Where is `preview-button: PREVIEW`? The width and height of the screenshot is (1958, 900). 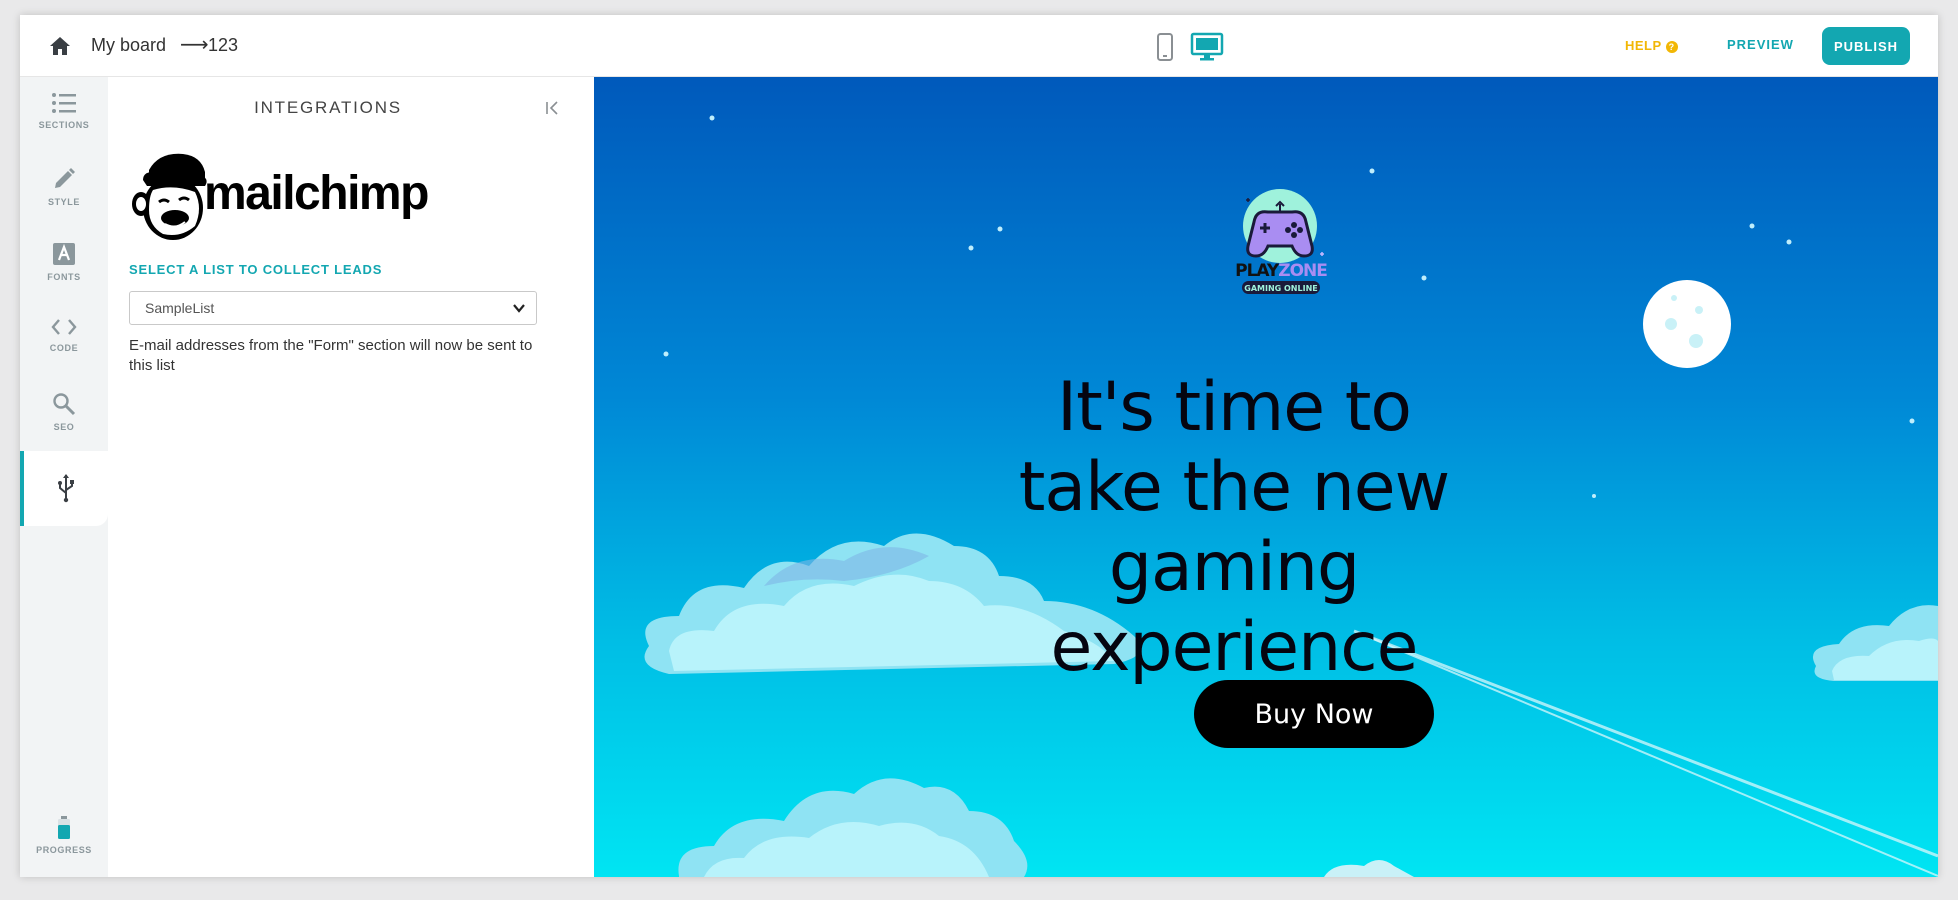
preview-button: PREVIEW is located at coordinates (1760, 44).